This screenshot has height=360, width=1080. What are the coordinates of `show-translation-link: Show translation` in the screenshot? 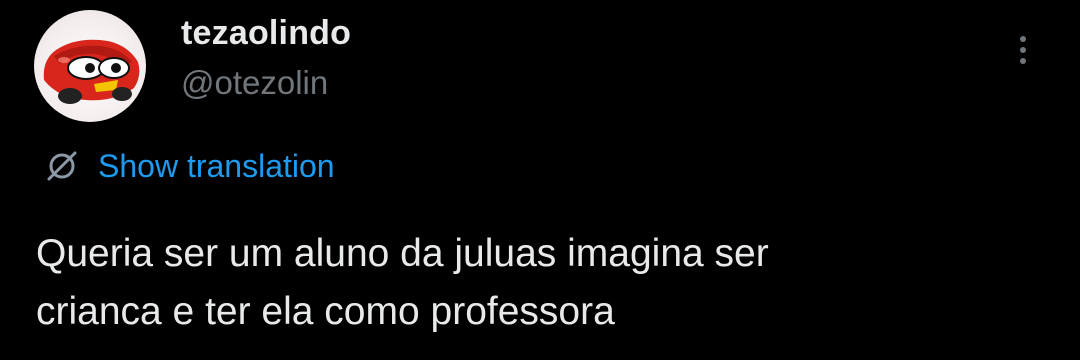 It's located at (189, 166).